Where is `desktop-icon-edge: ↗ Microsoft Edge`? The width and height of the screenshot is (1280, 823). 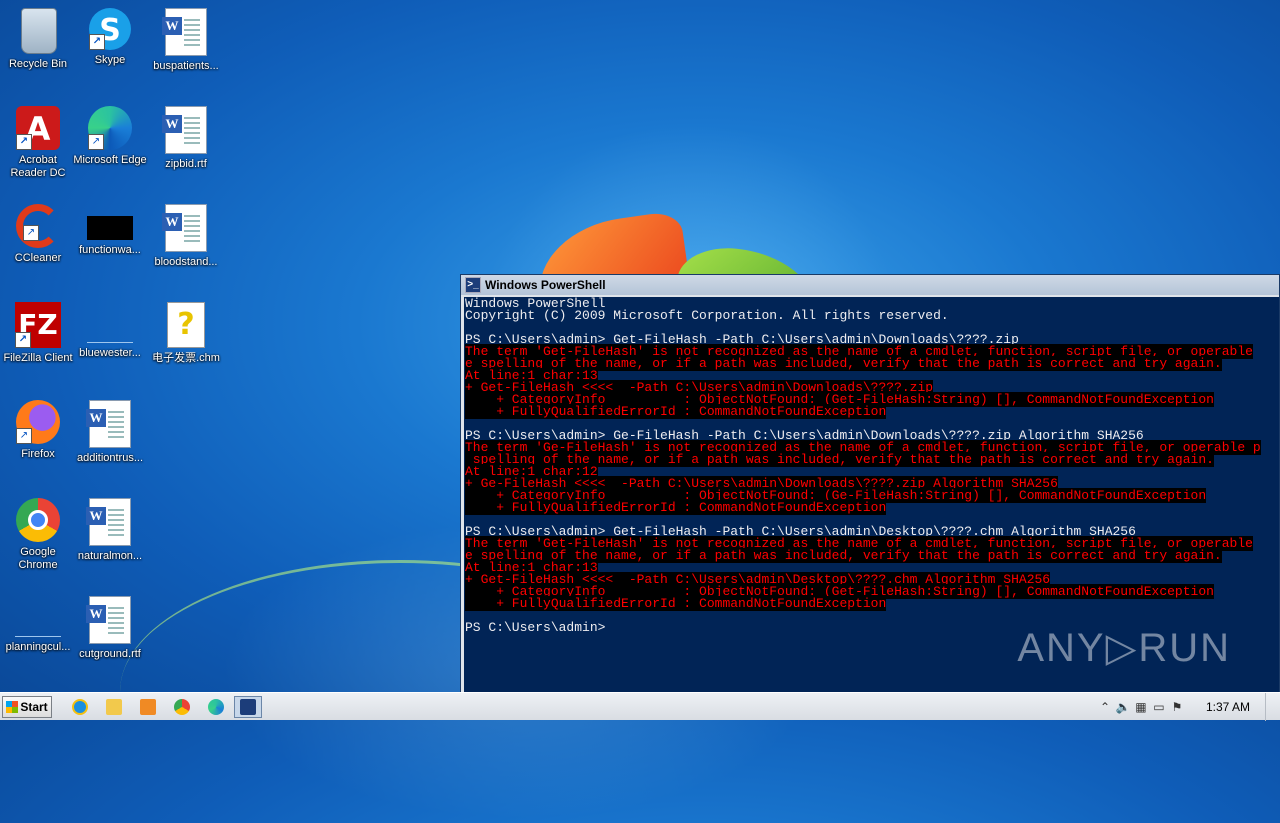
desktop-icon-edge: ↗ Microsoft Edge is located at coordinates (110, 136).